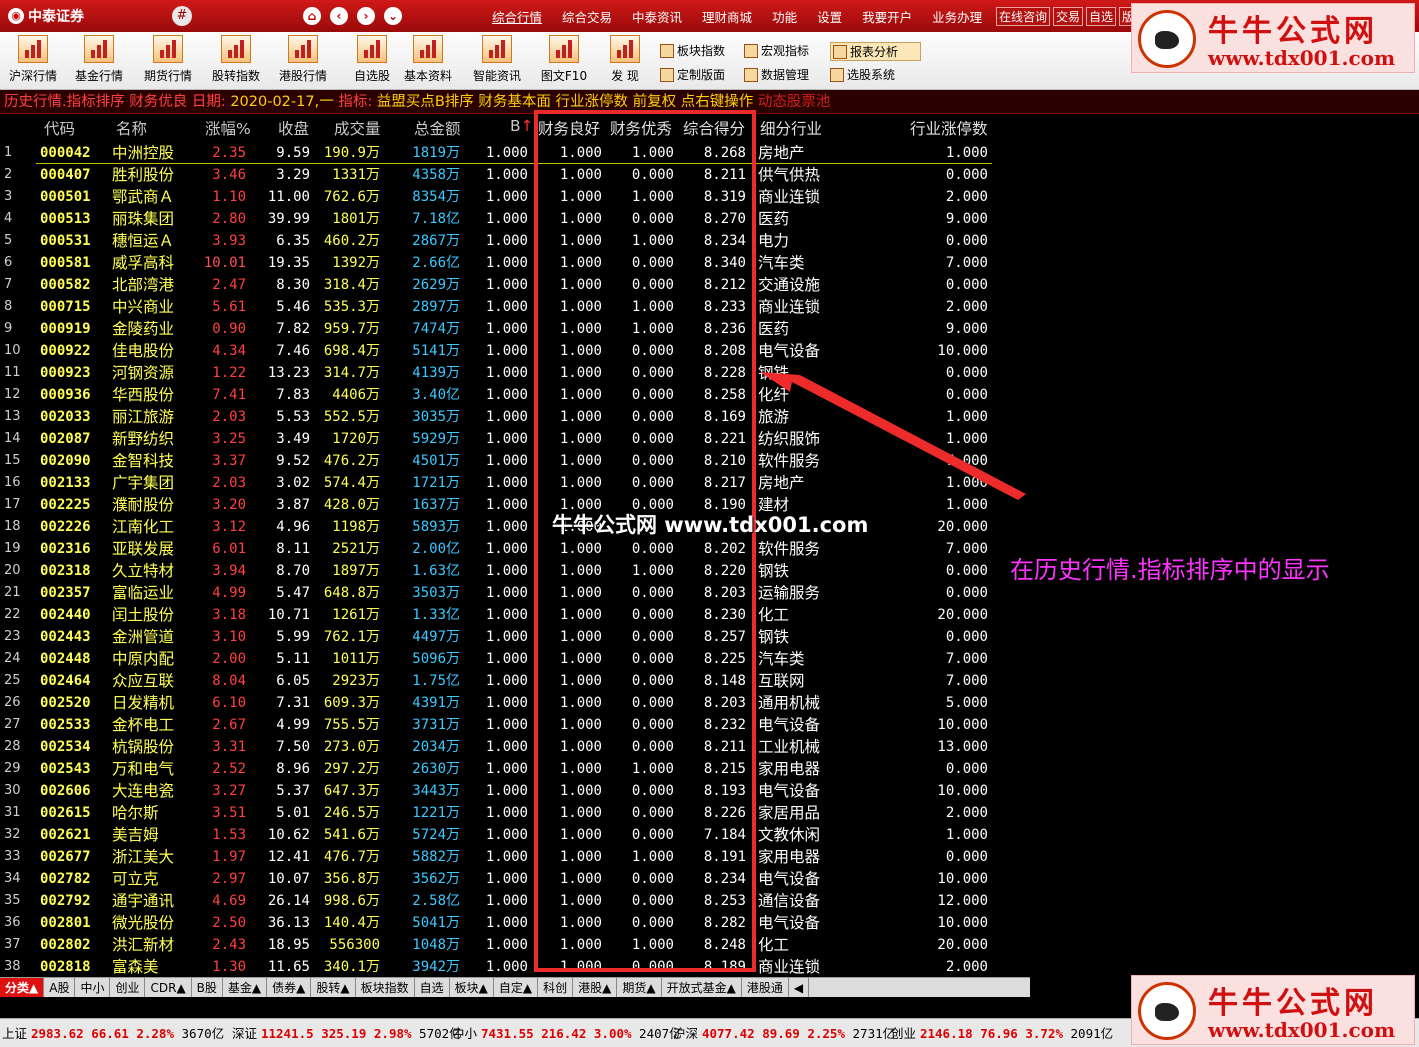 The height and width of the screenshot is (1047, 1419). What do you see at coordinates (497, 59) in the screenshot?
I see `toolbar-button: 智能资讯` at bounding box center [497, 59].